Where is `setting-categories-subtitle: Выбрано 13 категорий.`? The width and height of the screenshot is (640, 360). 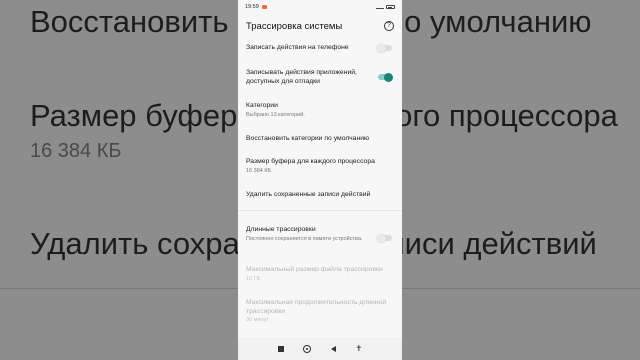 setting-categories-subtitle: Выбрано 13 категорий. is located at coordinates (275, 114).